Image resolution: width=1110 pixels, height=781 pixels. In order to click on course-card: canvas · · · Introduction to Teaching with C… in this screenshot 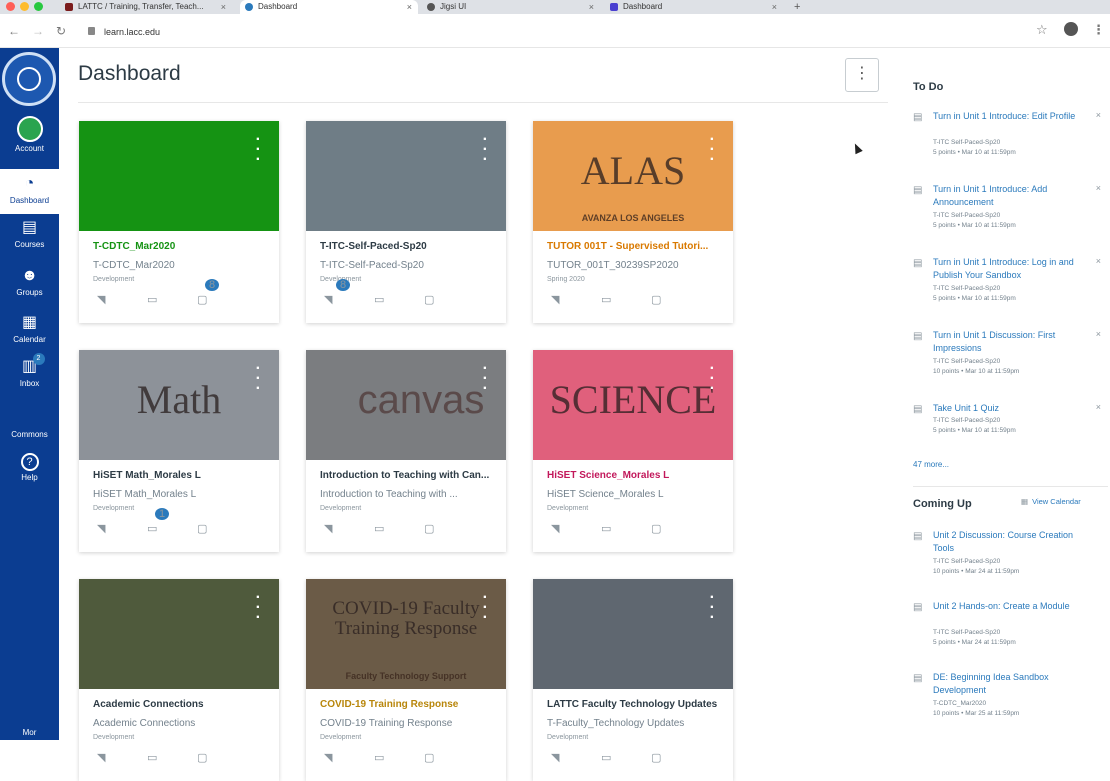, I will do `click(406, 451)`.